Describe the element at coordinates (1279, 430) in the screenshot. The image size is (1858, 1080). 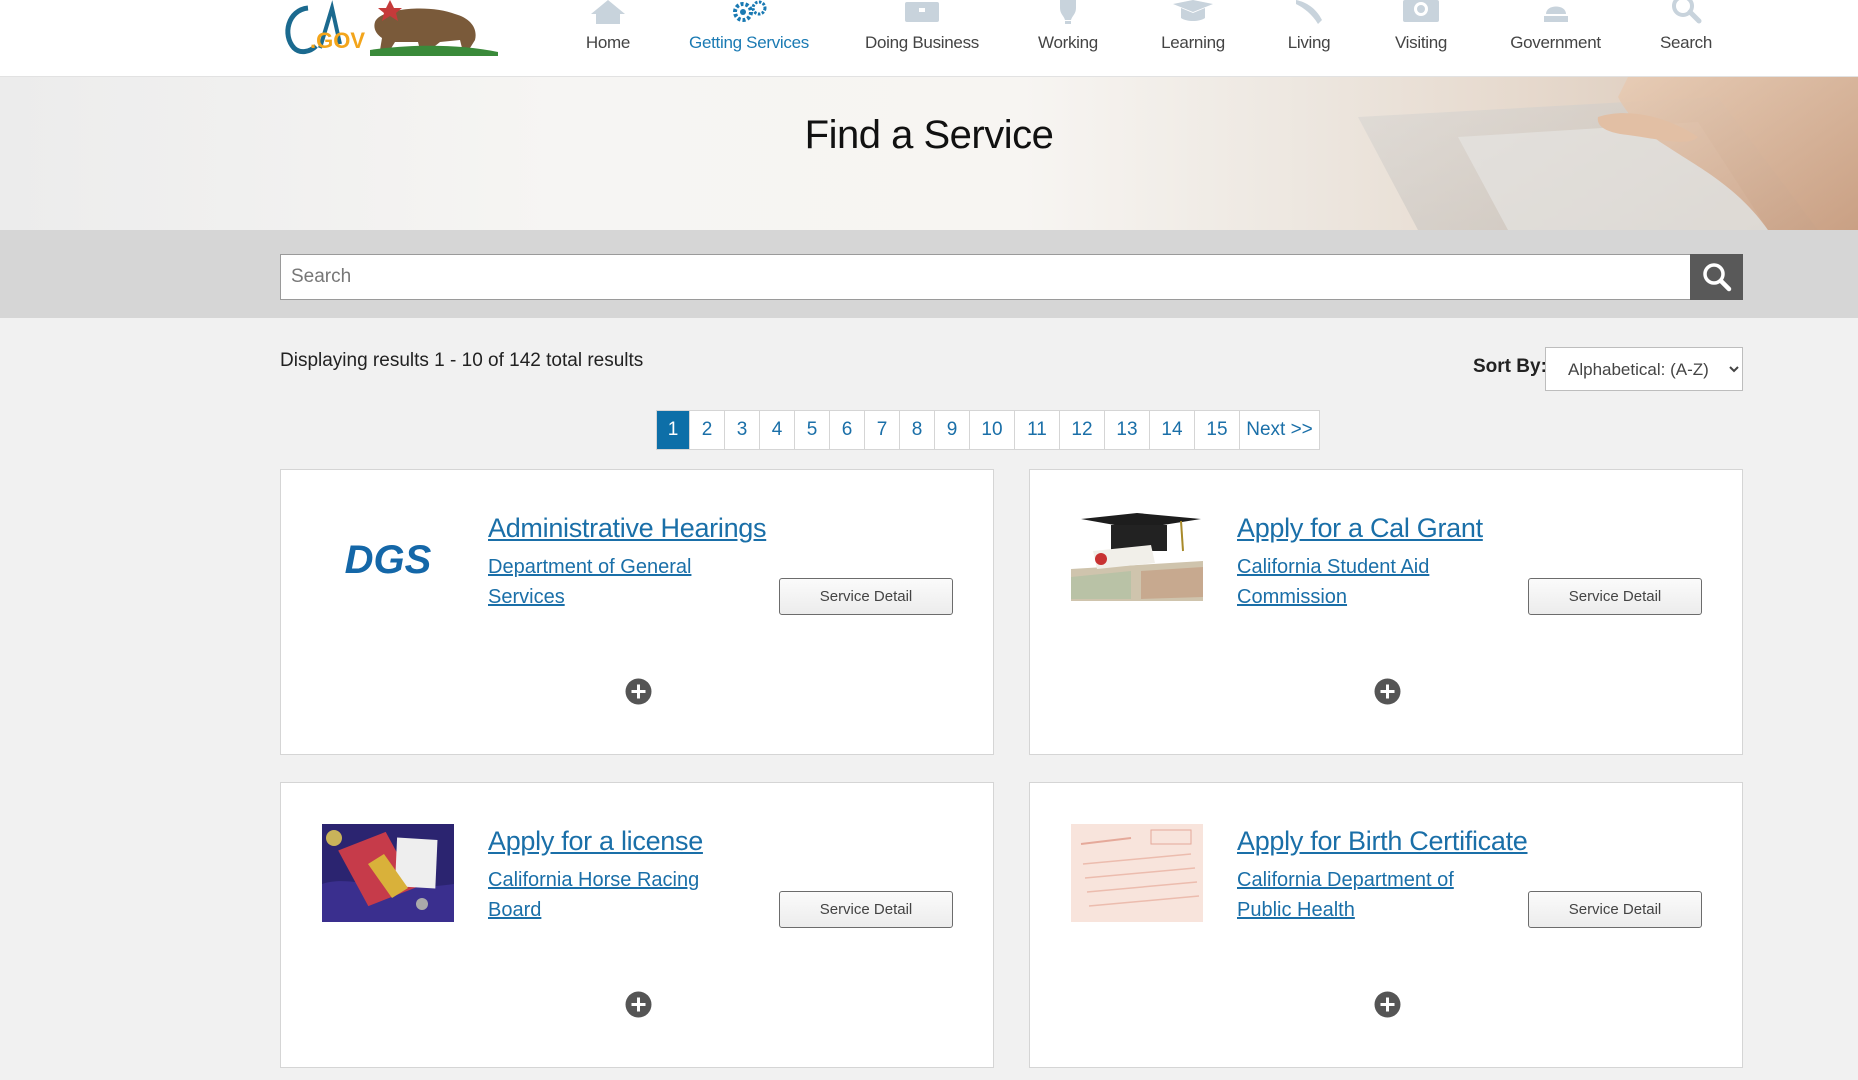
I see `next-page-link: Next >>` at that location.